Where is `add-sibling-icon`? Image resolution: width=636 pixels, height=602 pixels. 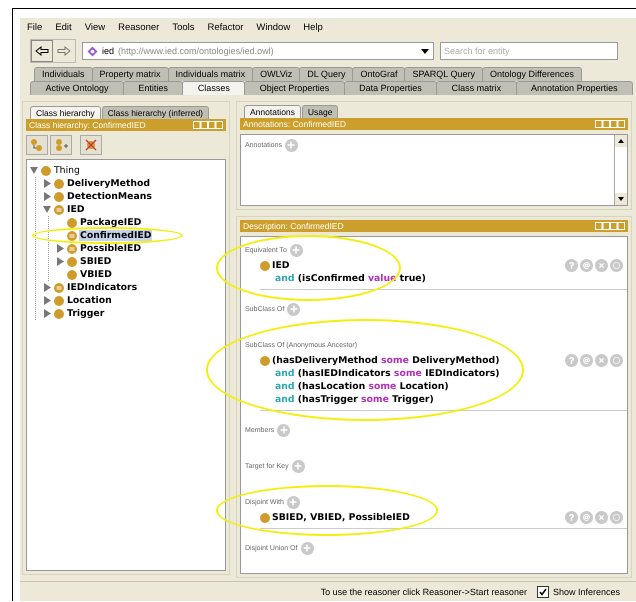
add-sibling-icon is located at coordinates (61, 145).